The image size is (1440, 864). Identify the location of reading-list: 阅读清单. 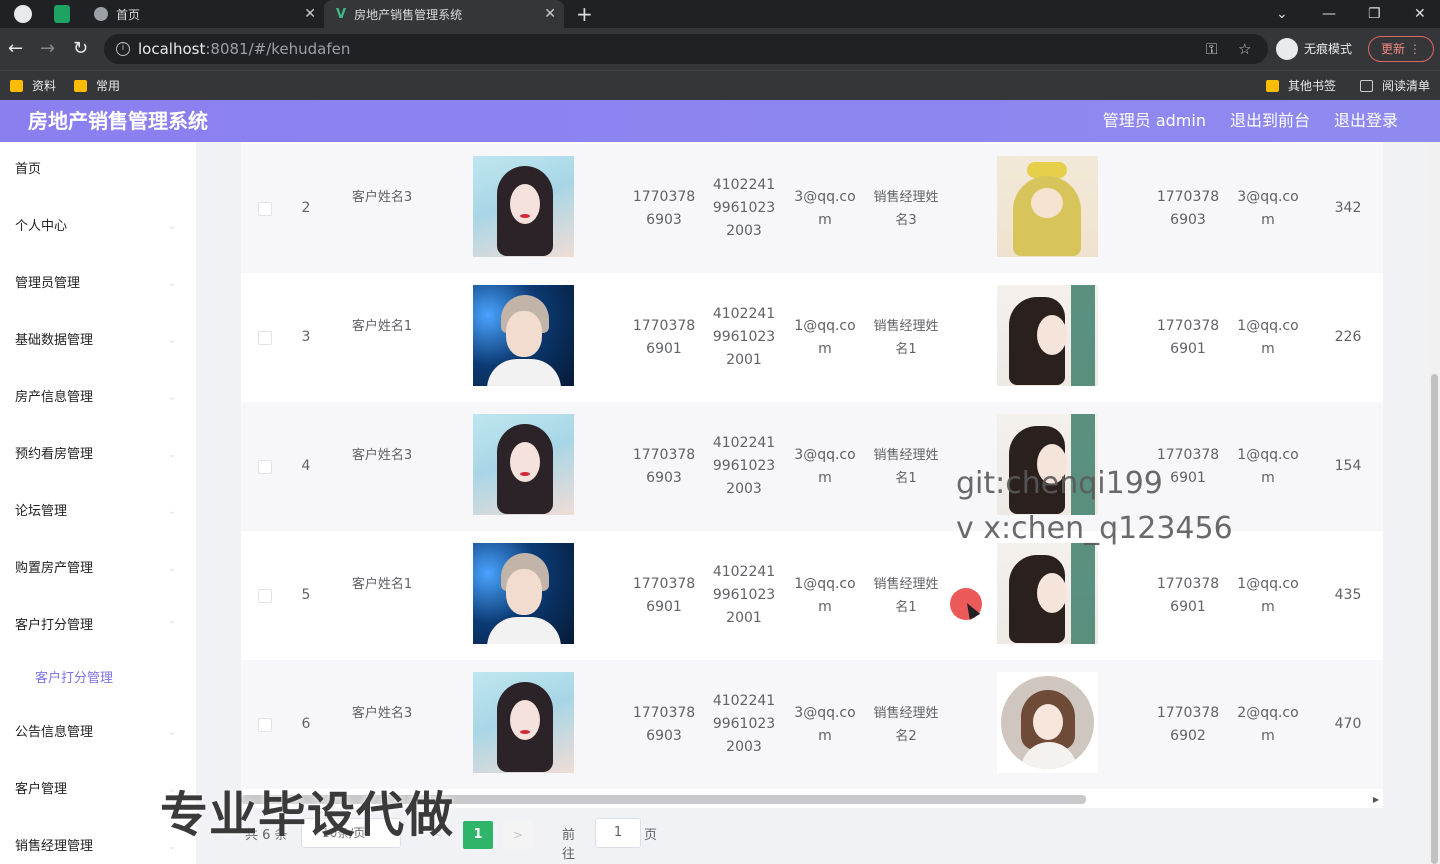
(1395, 86).